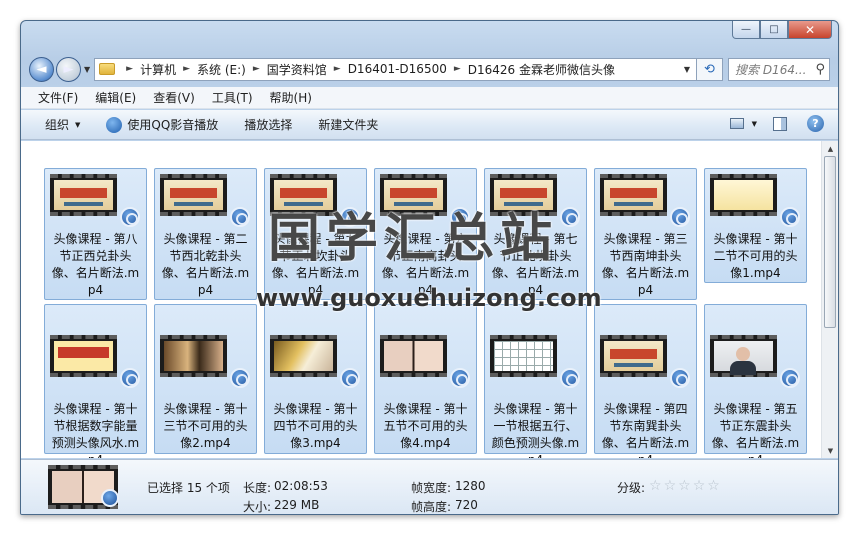  Describe the element at coordinates (425, 426) in the screenshot. I see `file-name: 头像课程 - 第十五节不可用的头像4.mp4` at that location.